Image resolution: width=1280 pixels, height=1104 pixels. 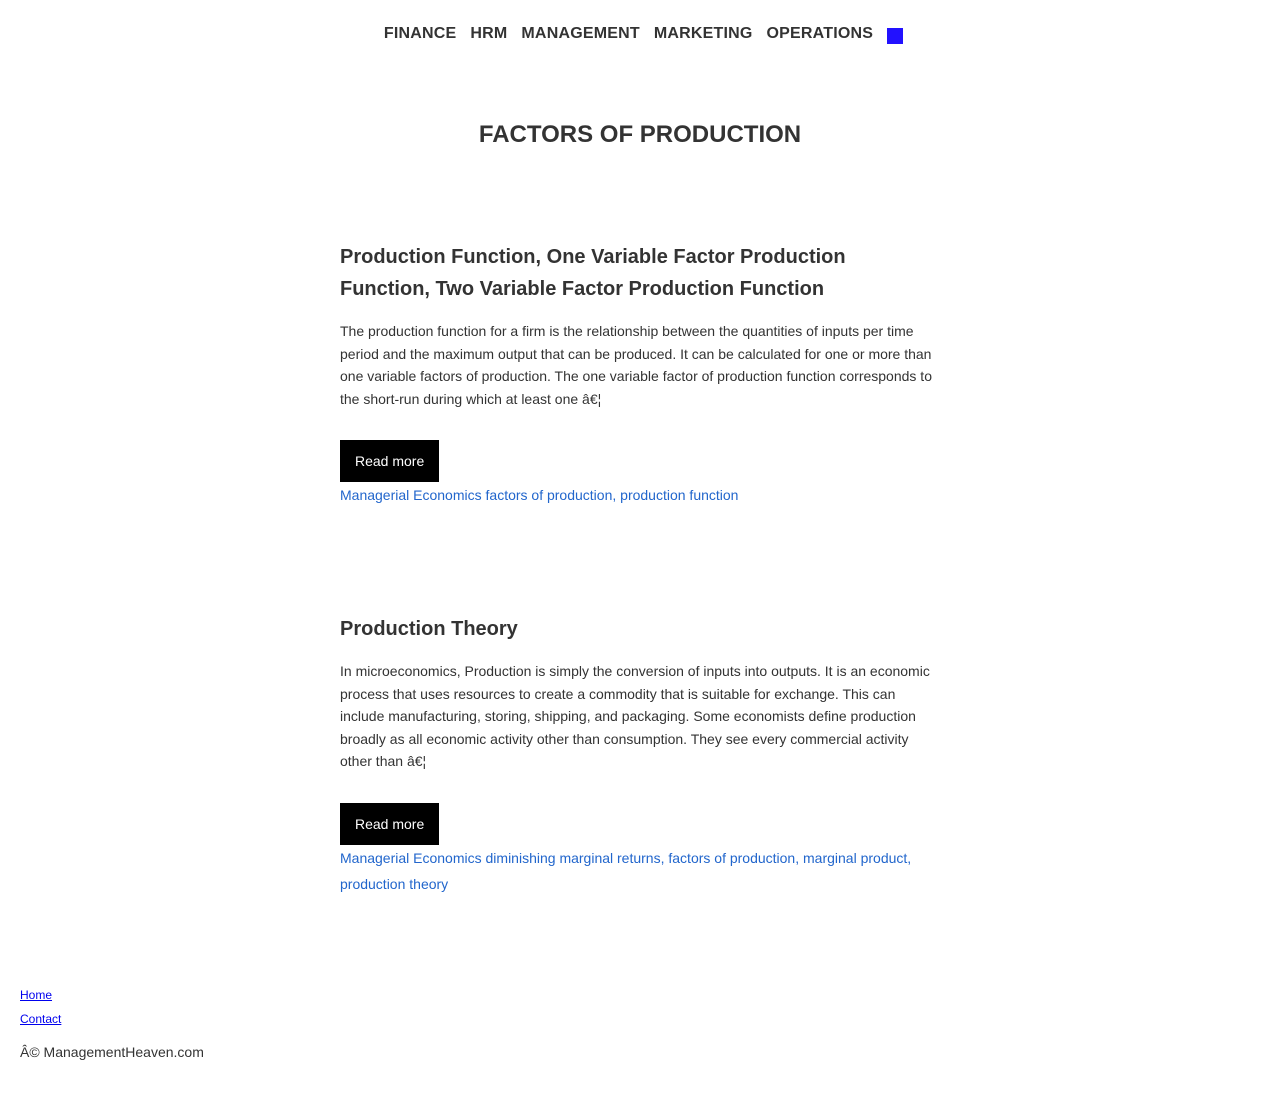 I want to click on footer-link-contact: Contact, so click(x=112, y=1019).